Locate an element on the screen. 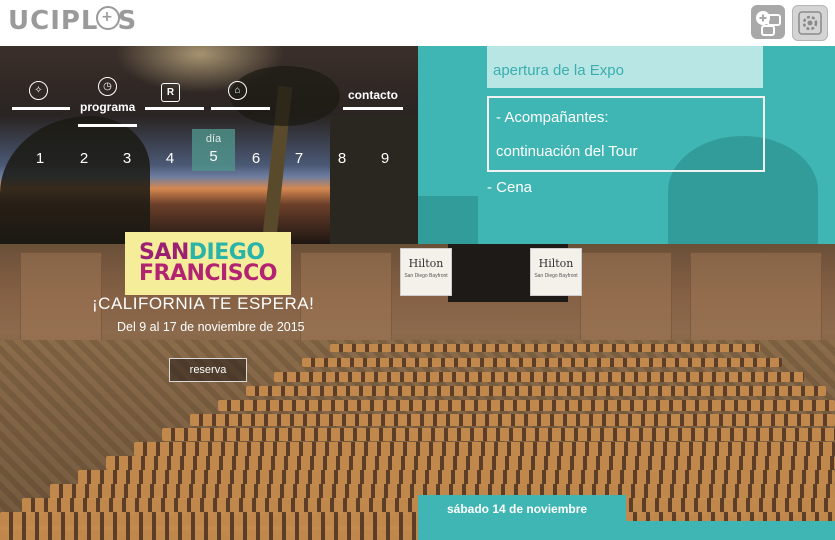 The image size is (835, 540). day-5-active: día 5 is located at coordinates (213, 150).